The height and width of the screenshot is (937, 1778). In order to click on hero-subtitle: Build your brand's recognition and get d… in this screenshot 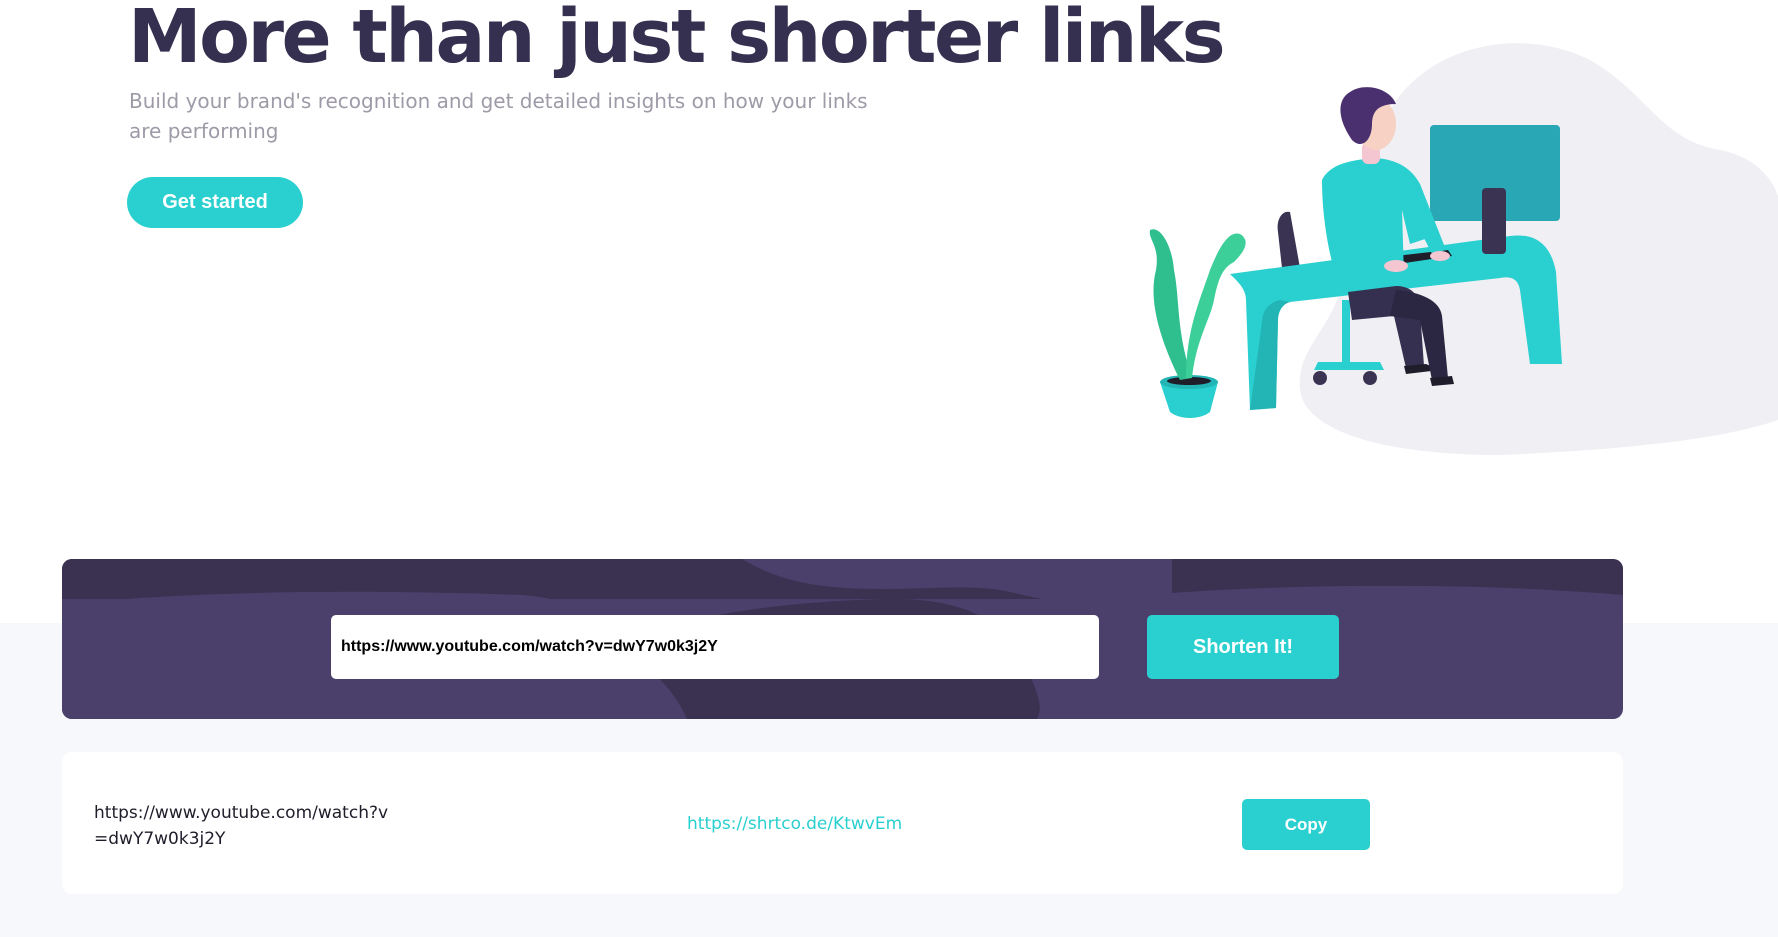, I will do `click(498, 116)`.